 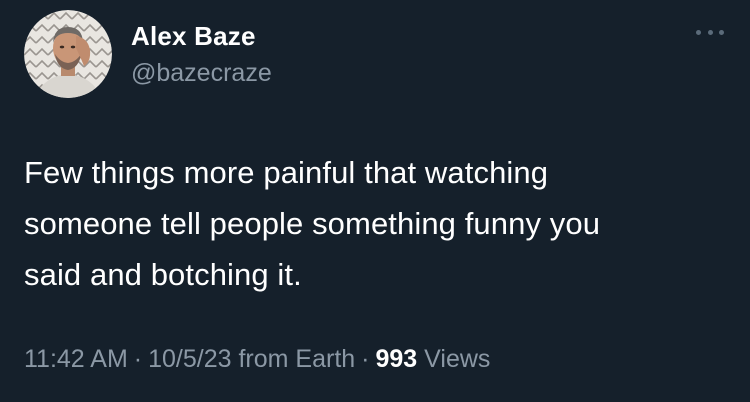 I want to click on more-horizontal-icon, so click(x=710, y=32).